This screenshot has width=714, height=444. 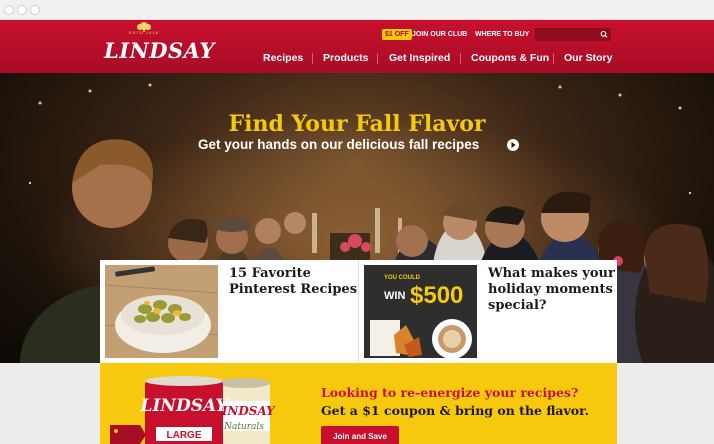 I want to click on sweepstakes-text-3: $500, so click(x=436, y=295).